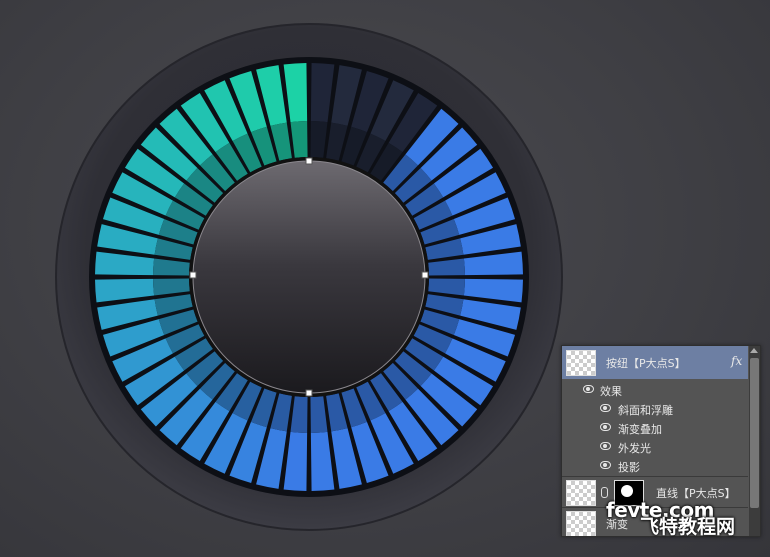 This screenshot has height=557, width=770. What do you see at coordinates (629, 467) in the screenshot?
I see `effect-name: 投影` at bounding box center [629, 467].